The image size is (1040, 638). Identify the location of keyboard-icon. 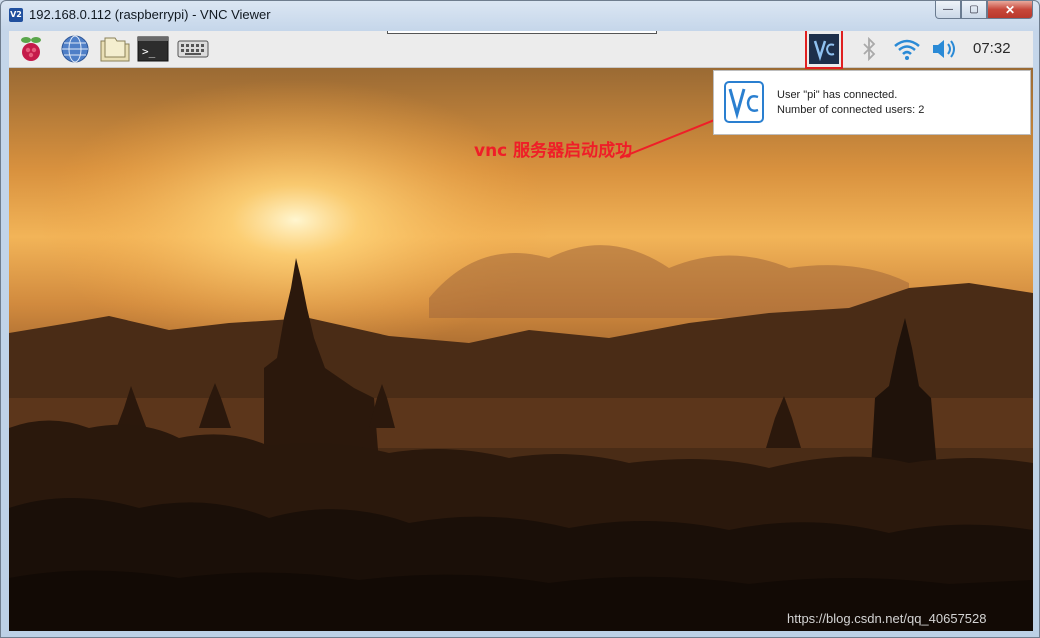
(193, 49).